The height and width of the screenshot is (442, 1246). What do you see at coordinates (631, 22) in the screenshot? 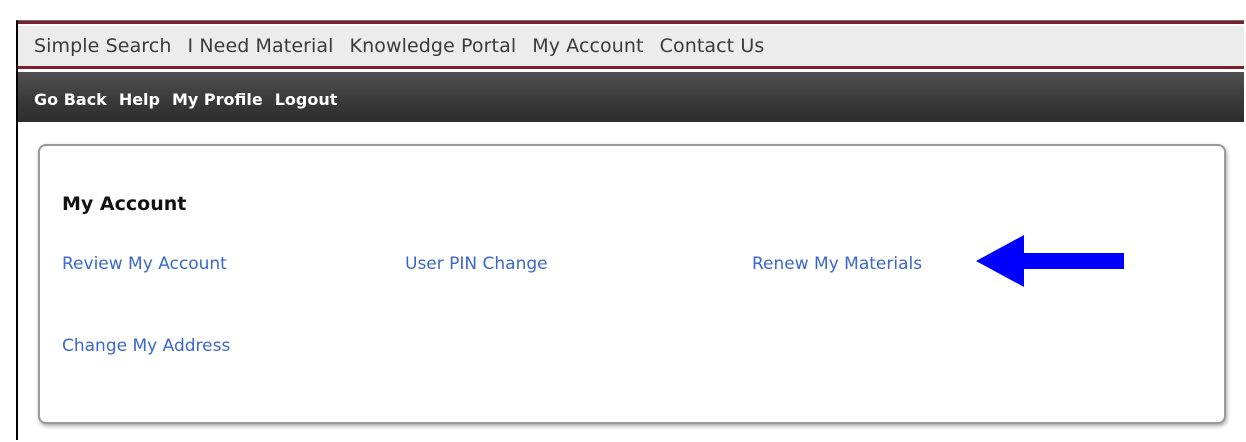
I see `top-accent-line` at bounding box center [631, 22].